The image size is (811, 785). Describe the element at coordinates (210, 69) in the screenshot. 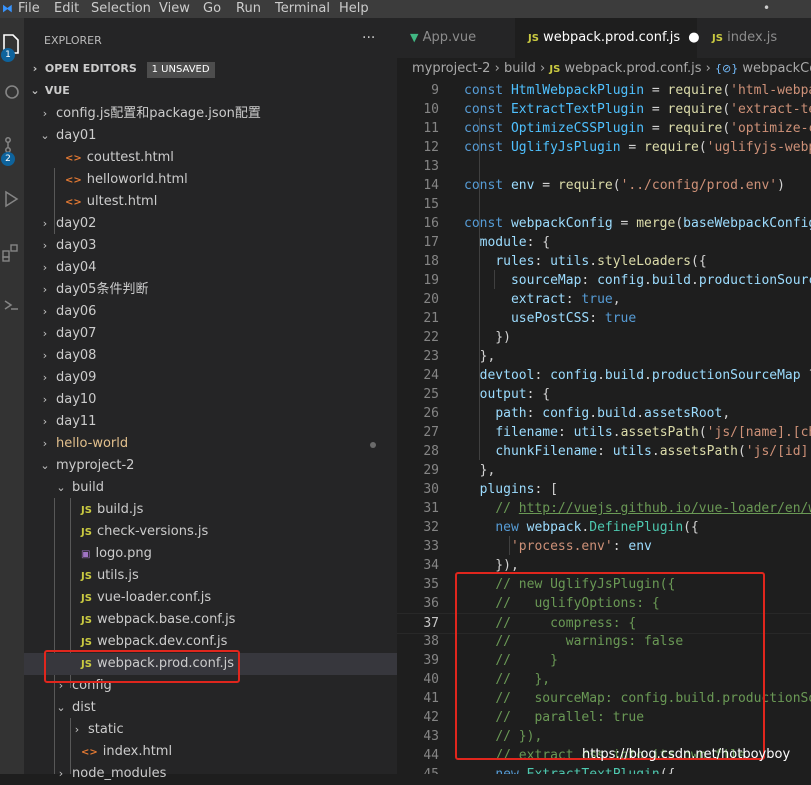

I see `open-editors-header: › OPEN EDITORS 1 UNSAVED` at that location.